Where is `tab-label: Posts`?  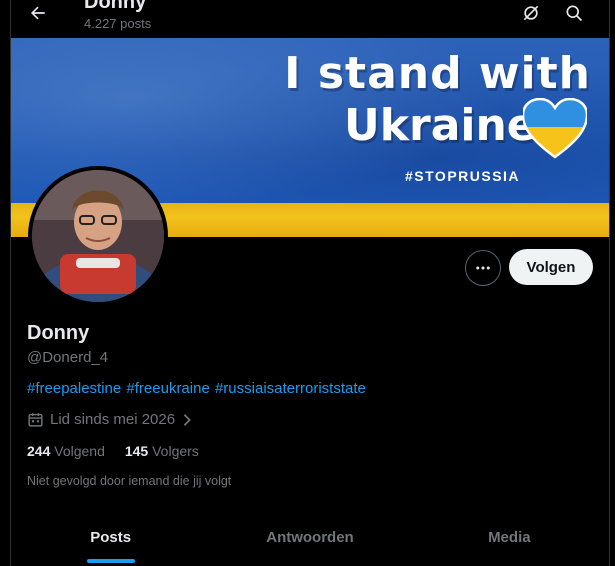
tab-label: Posts is located at coordinates (111, 537).